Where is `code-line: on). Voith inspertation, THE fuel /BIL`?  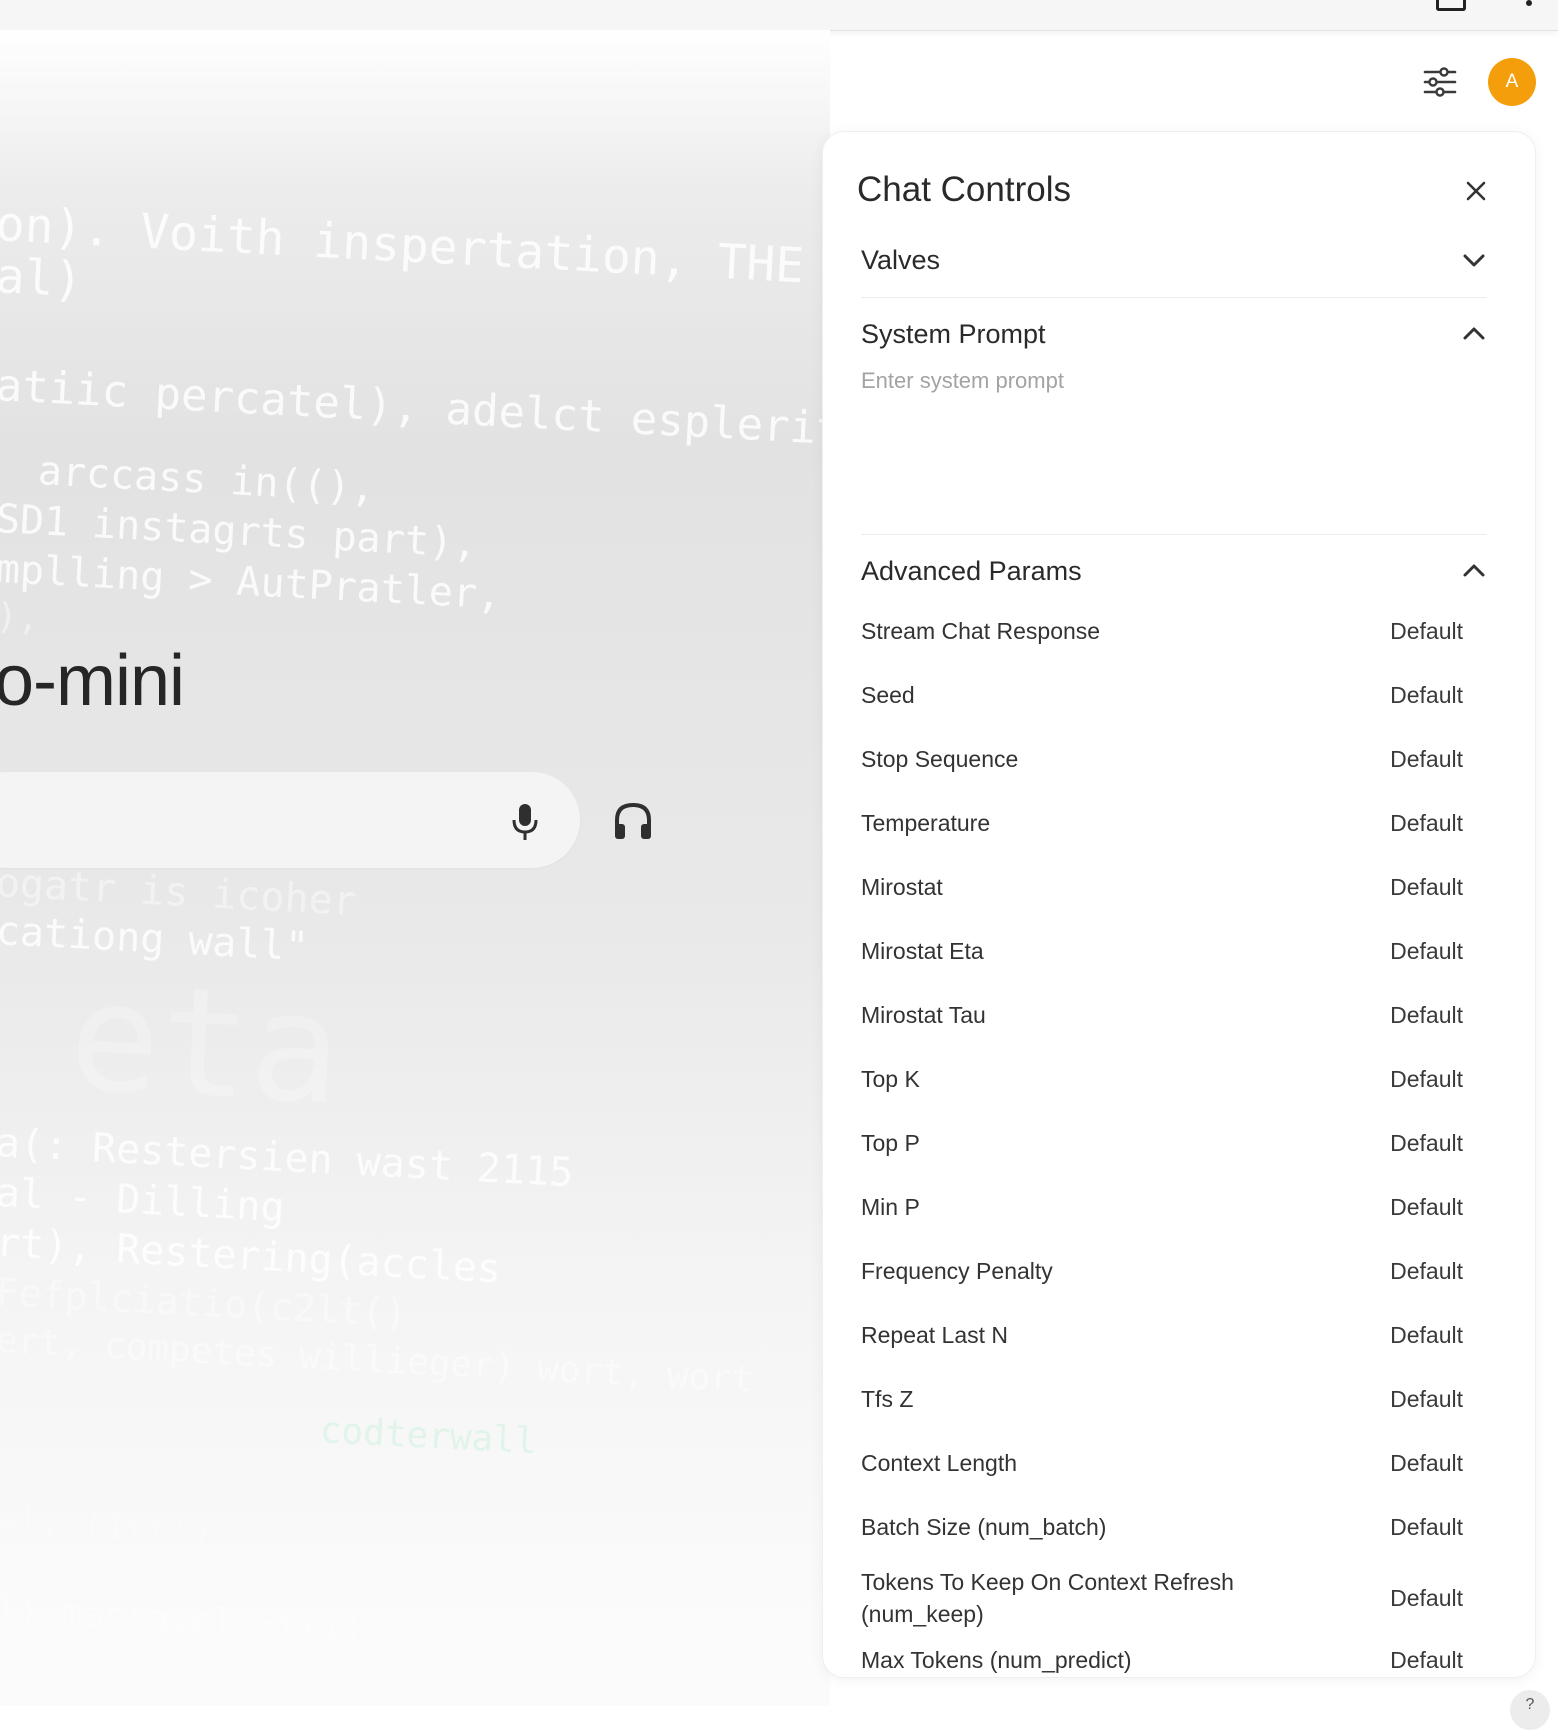 code-line: on). Voith inspertation, THE fuel /BIL is located at coordinates (415, 252).